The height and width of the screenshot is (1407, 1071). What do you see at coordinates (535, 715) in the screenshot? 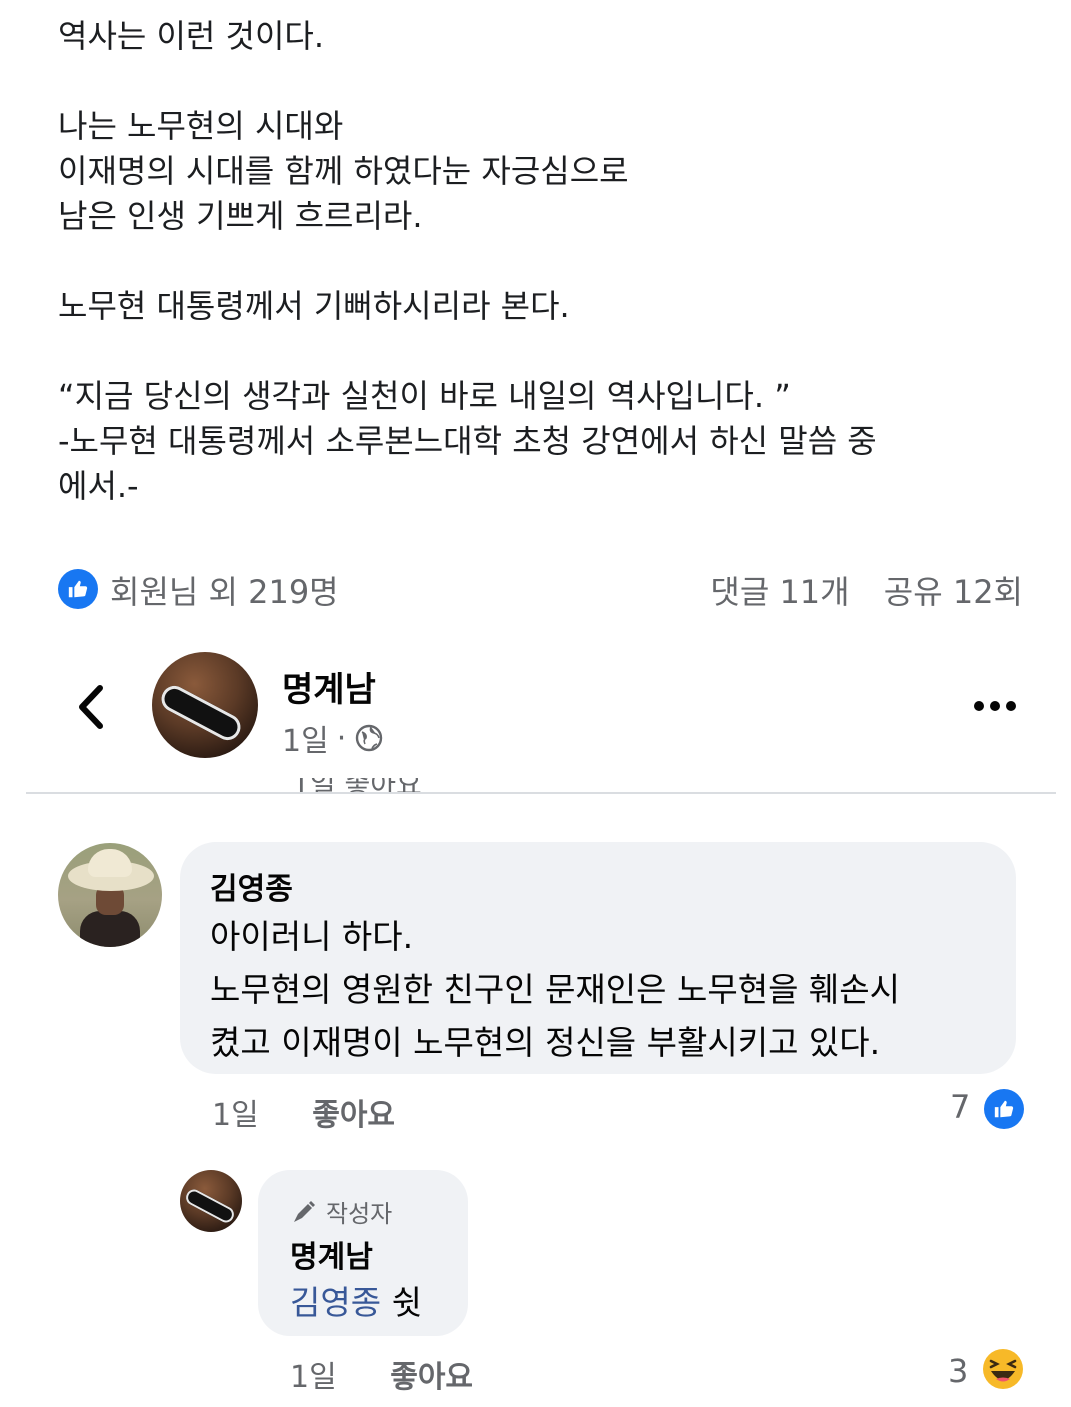
I see `post-header: 명계남 1일 ·` at bounding box center [535, 715].